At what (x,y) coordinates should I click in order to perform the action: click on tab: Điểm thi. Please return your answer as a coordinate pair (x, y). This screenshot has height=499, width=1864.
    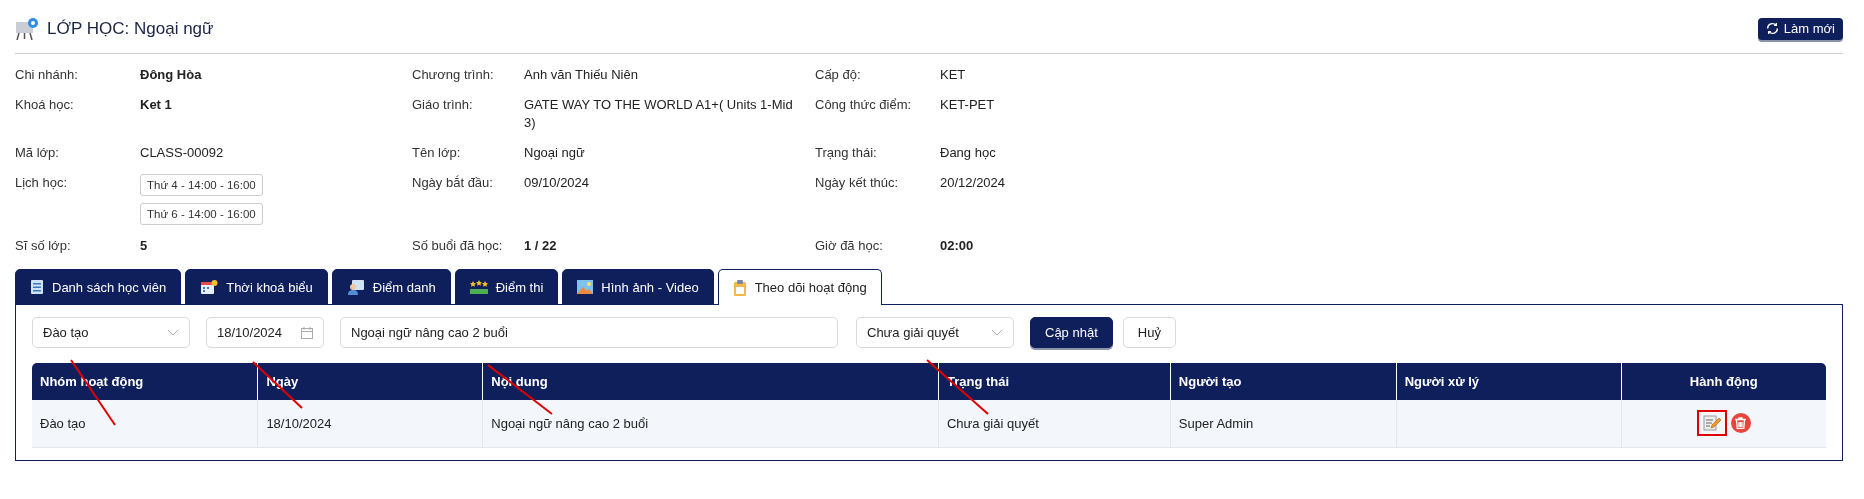
    Looking at the image, I should click on (506, 287).